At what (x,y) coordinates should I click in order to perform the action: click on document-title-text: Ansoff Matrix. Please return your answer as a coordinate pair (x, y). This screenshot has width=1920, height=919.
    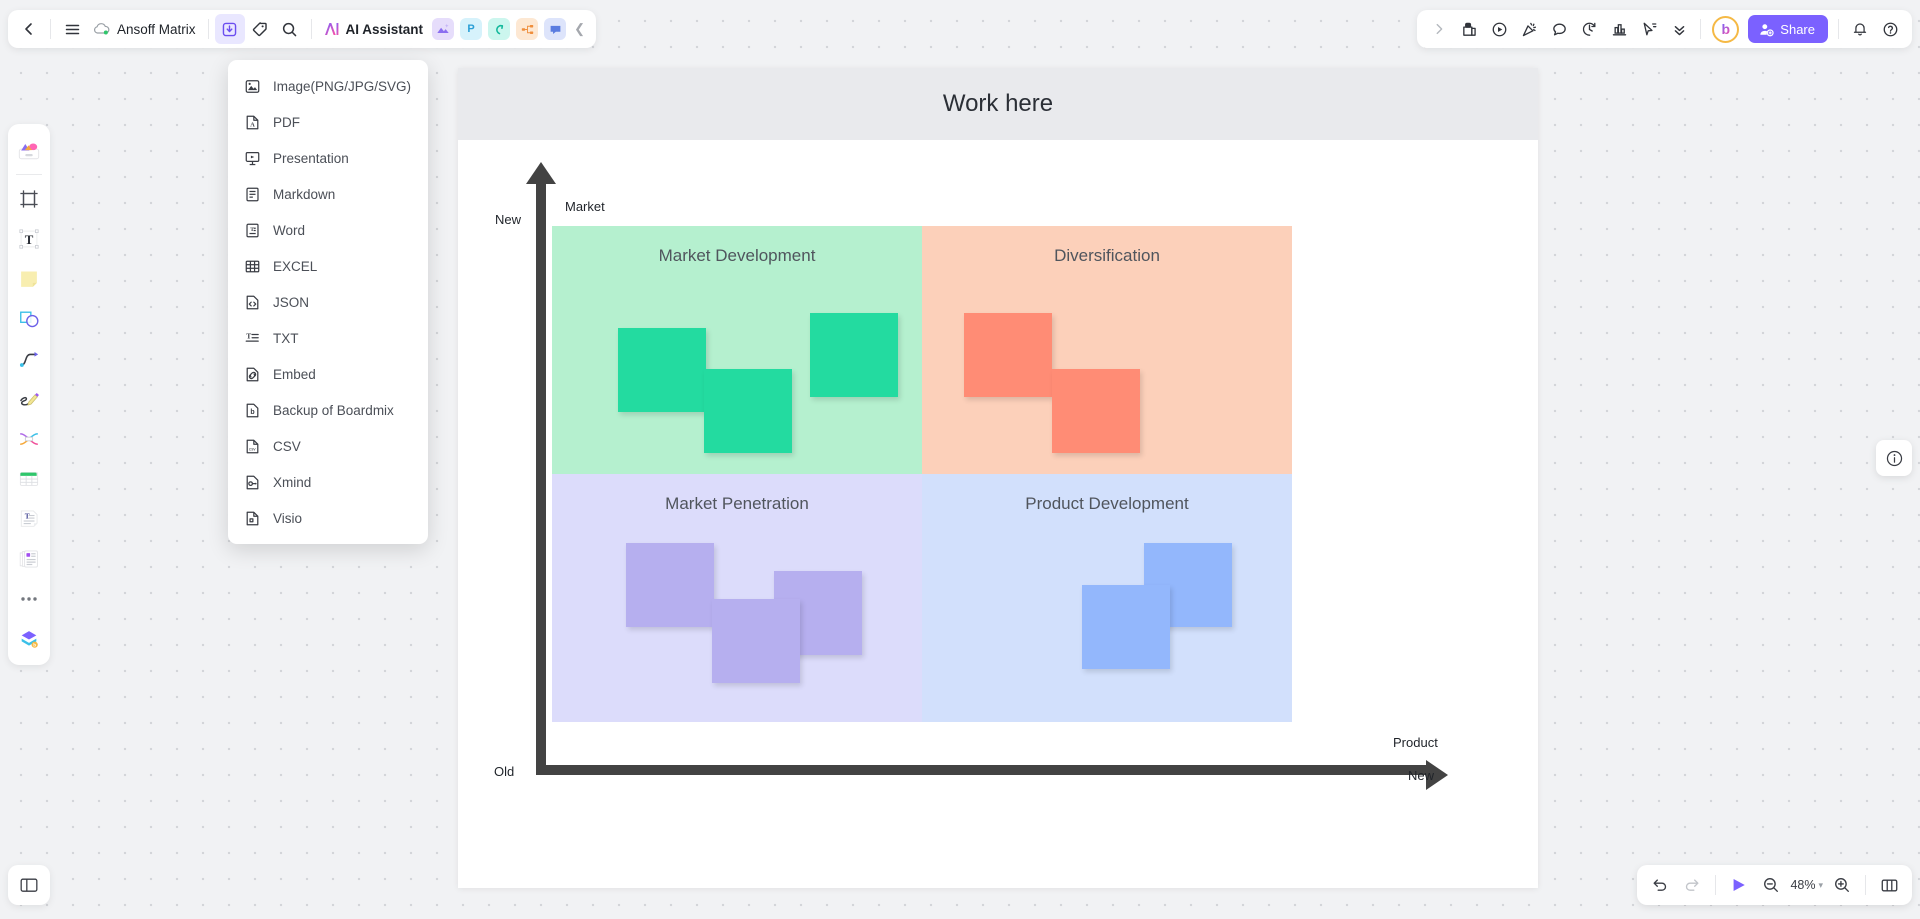
    Looking at the image, I should click on (156, 29).